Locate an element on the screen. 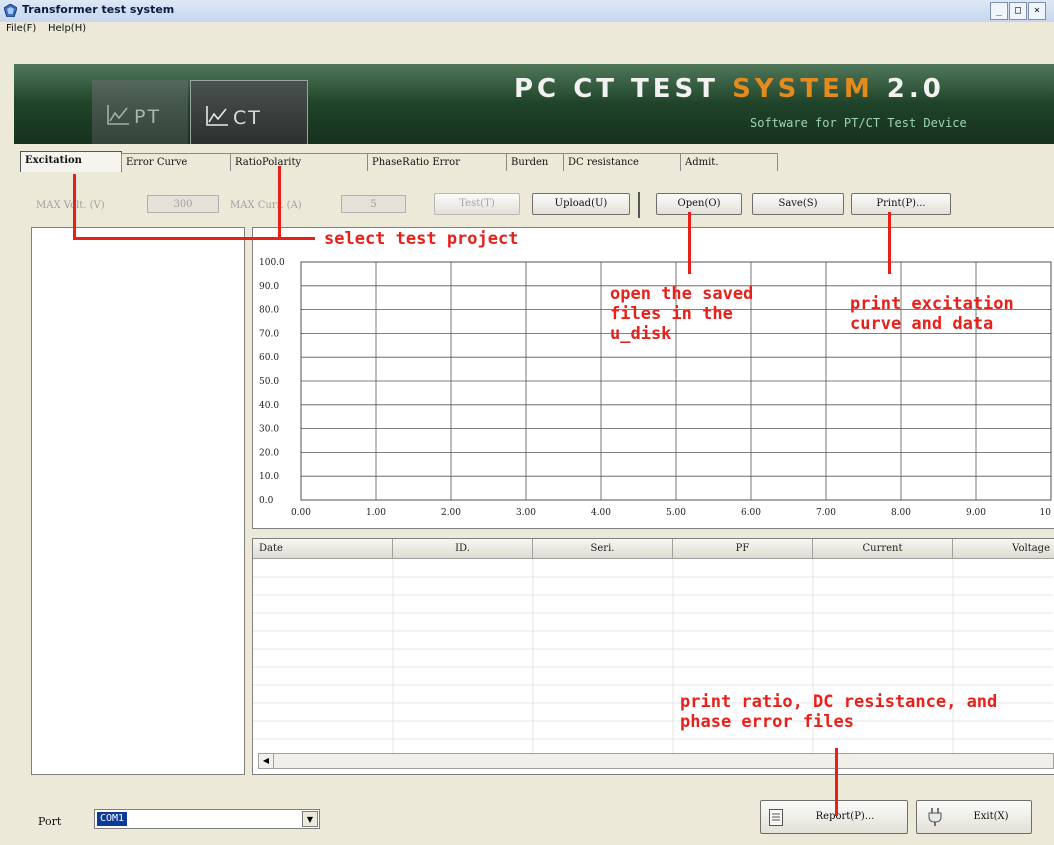 The image size is (1054, 845). port-select: COM1 ▼ is located at coordinates (207, 819).